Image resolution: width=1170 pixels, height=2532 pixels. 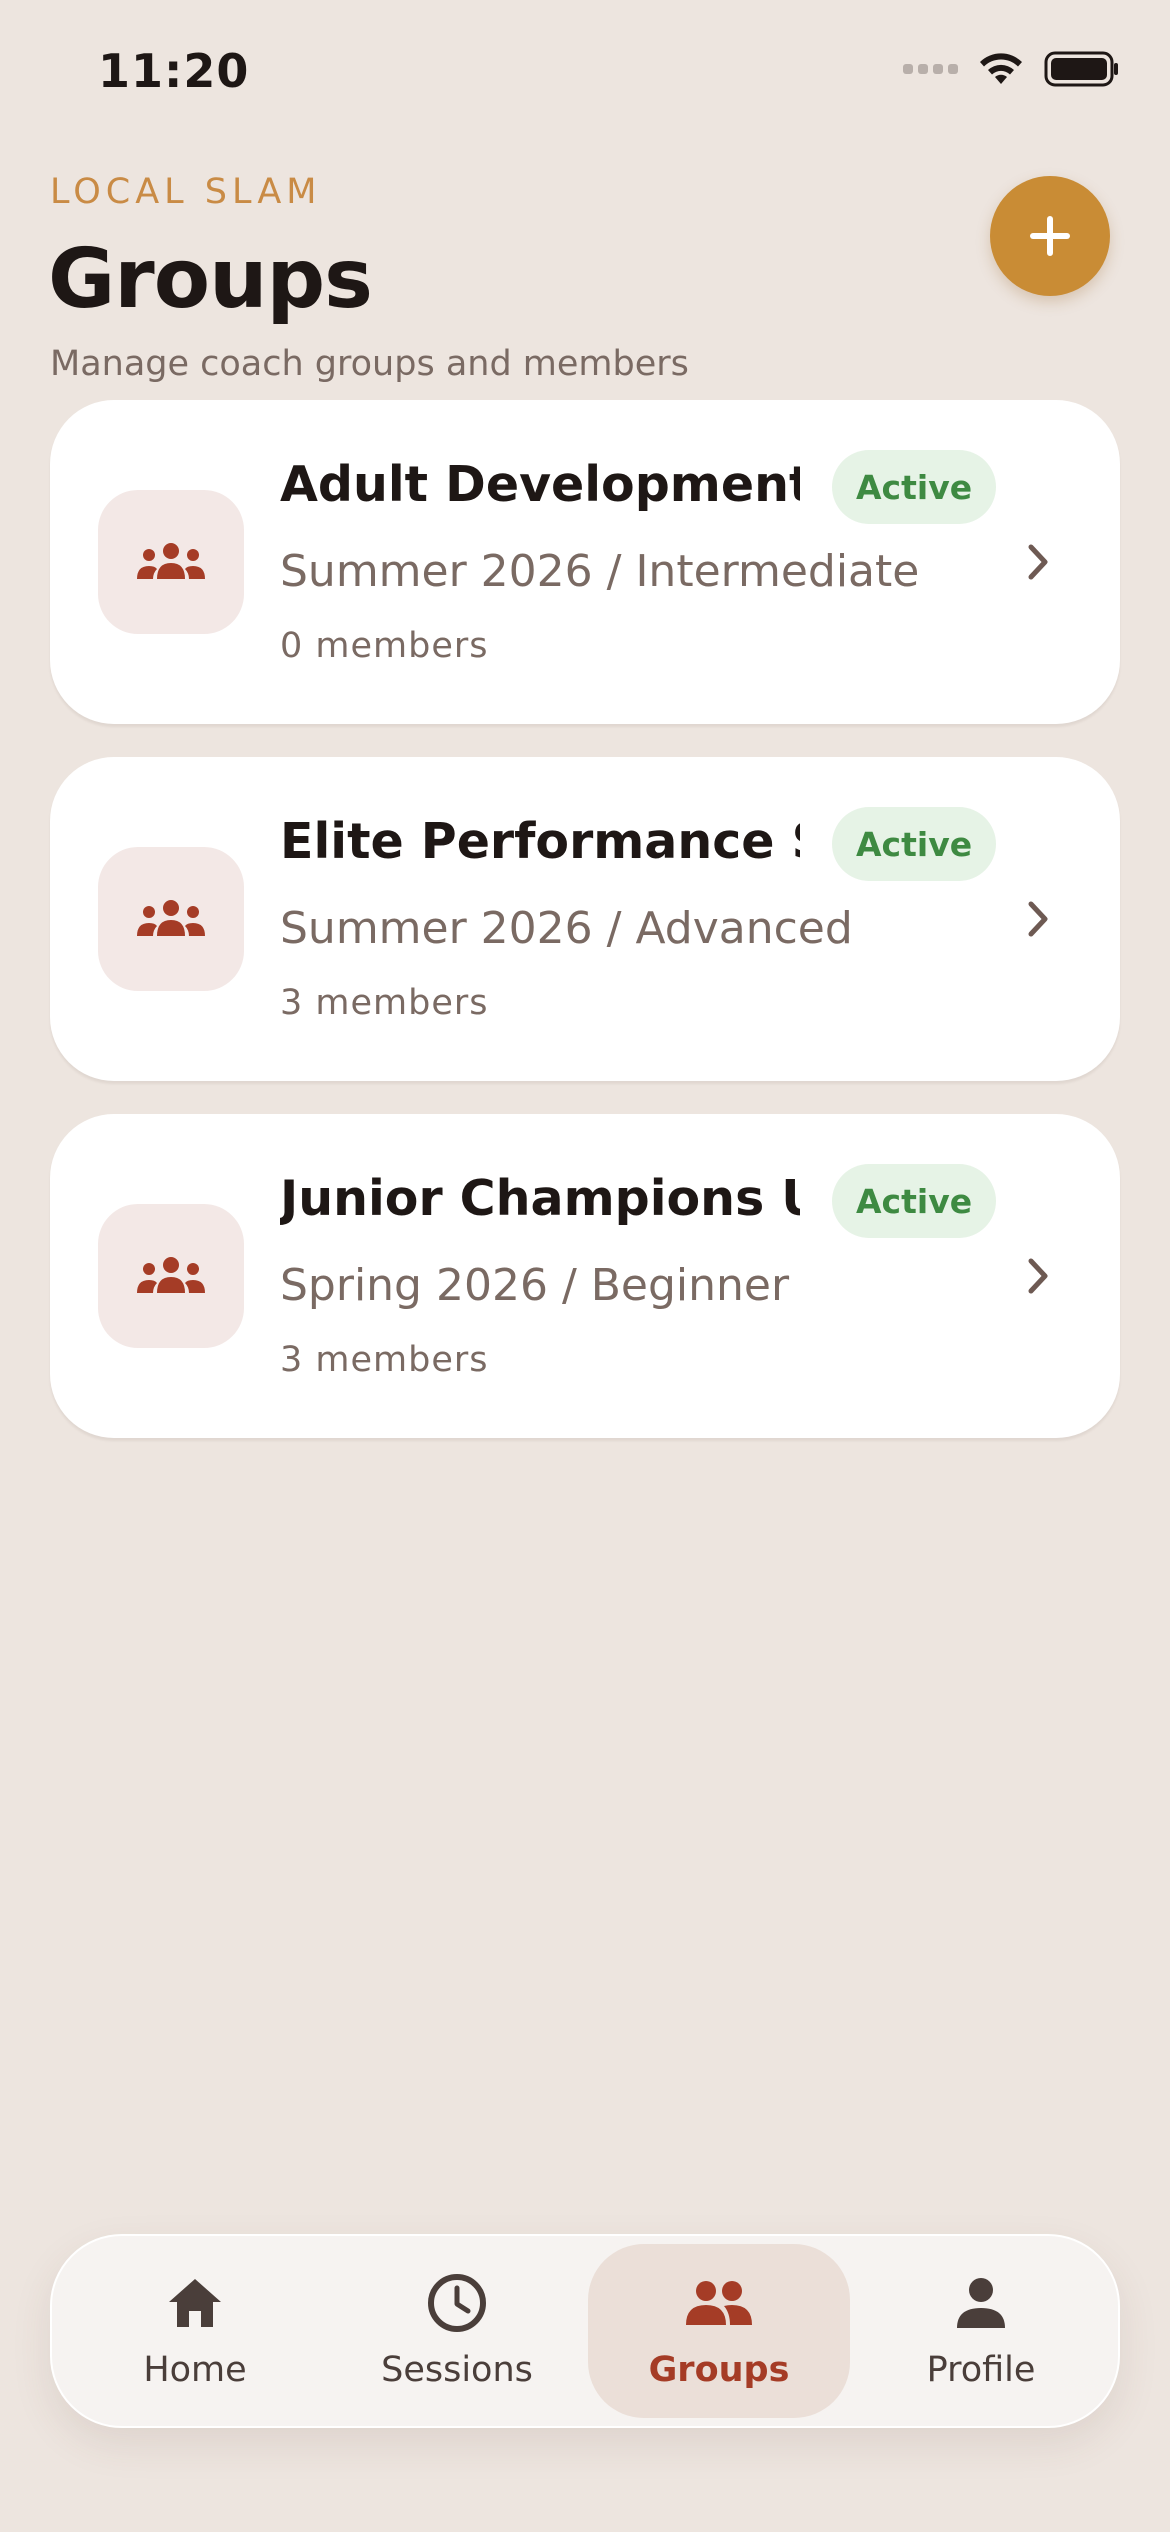 What do you see at coordinates (981, 2370) in the screenshot?
I see `nav-label: Profile` at bounding box center [981, 2370].